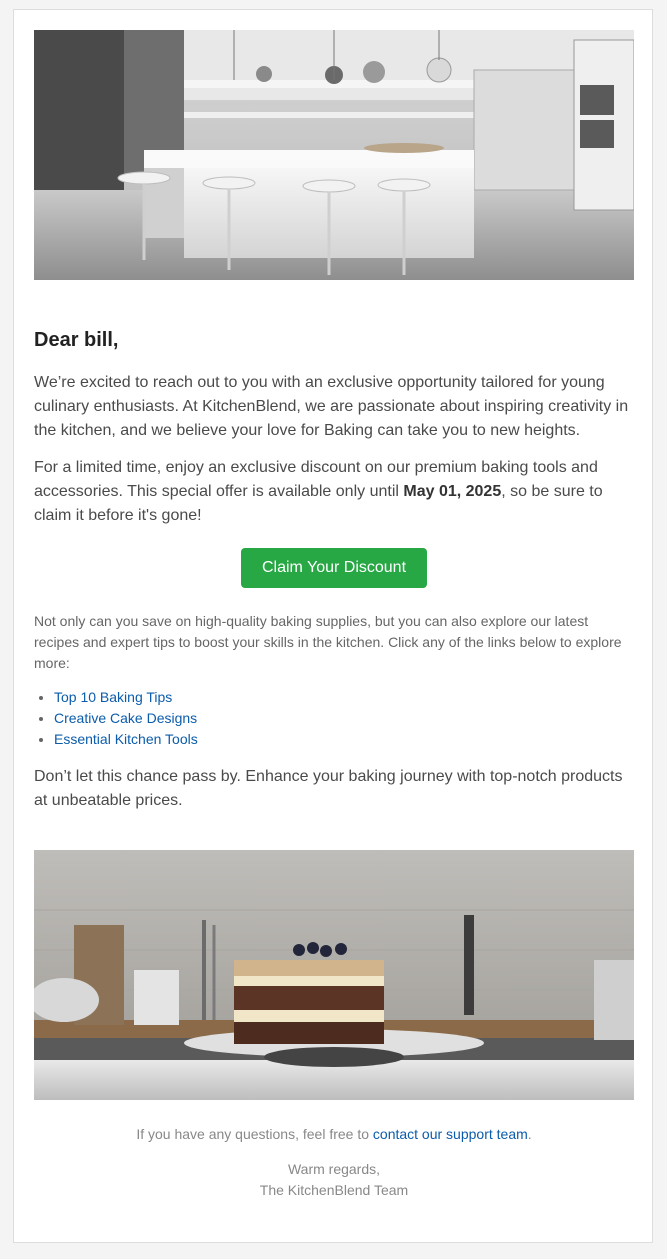  Describe the element at coordinates (334, 1169) in the screenshot. I see `signature-regards: Warm regards,` at that location.